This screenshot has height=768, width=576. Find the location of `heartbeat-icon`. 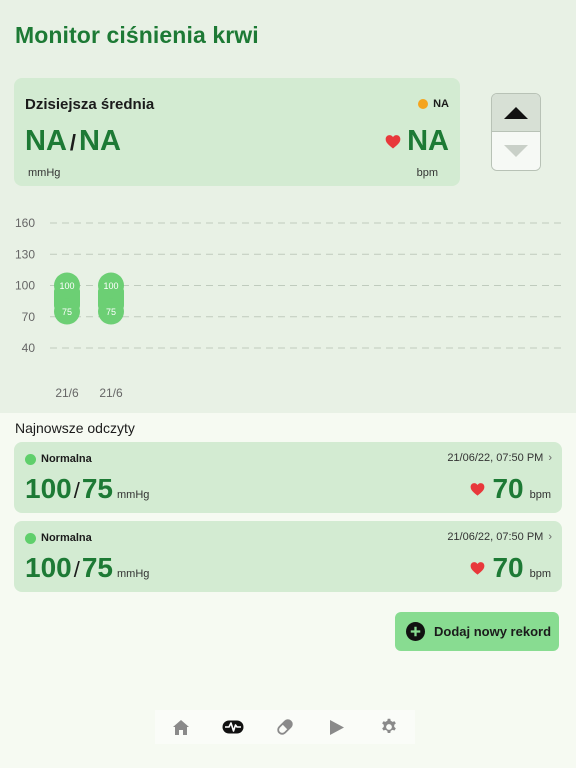

heartbeat-icon is located at coordinates (233, 727).